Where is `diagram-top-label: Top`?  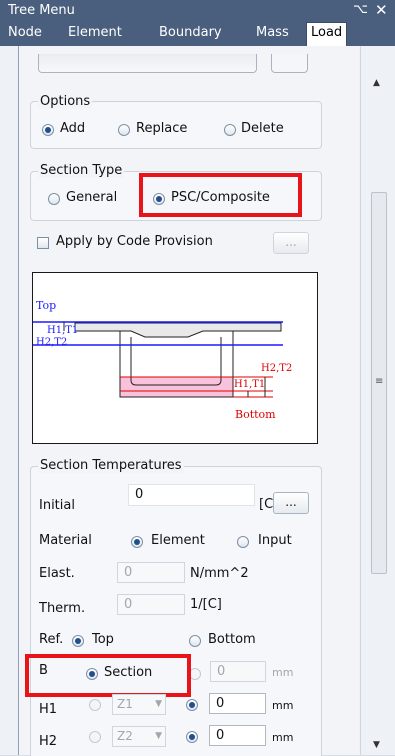
diagram-top-label: Top is located at coordinates (46, 305).